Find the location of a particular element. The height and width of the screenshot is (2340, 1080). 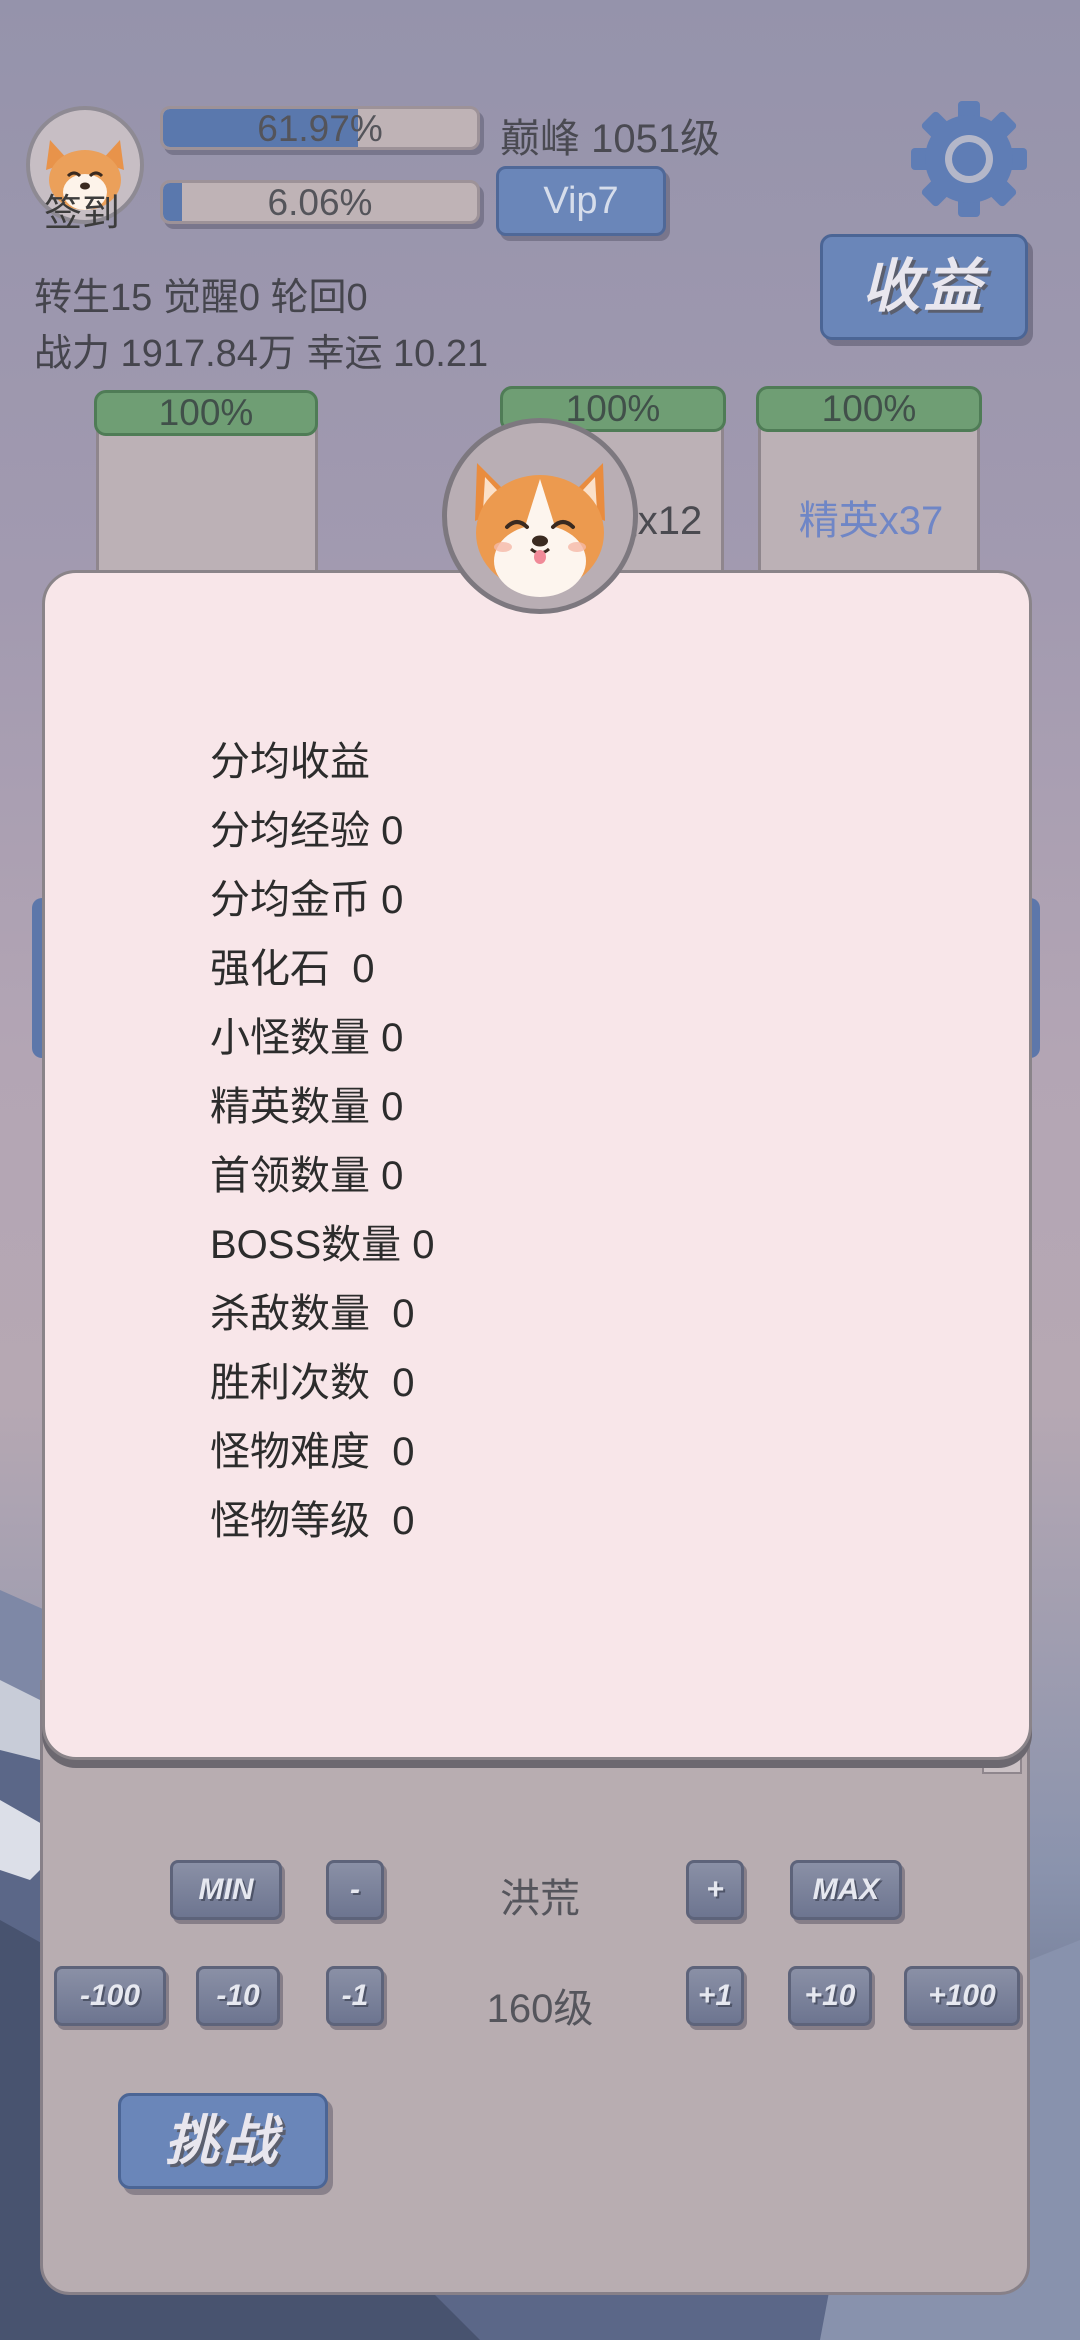

challenge-button: 挑战 is located at coordinates (223, 2141).